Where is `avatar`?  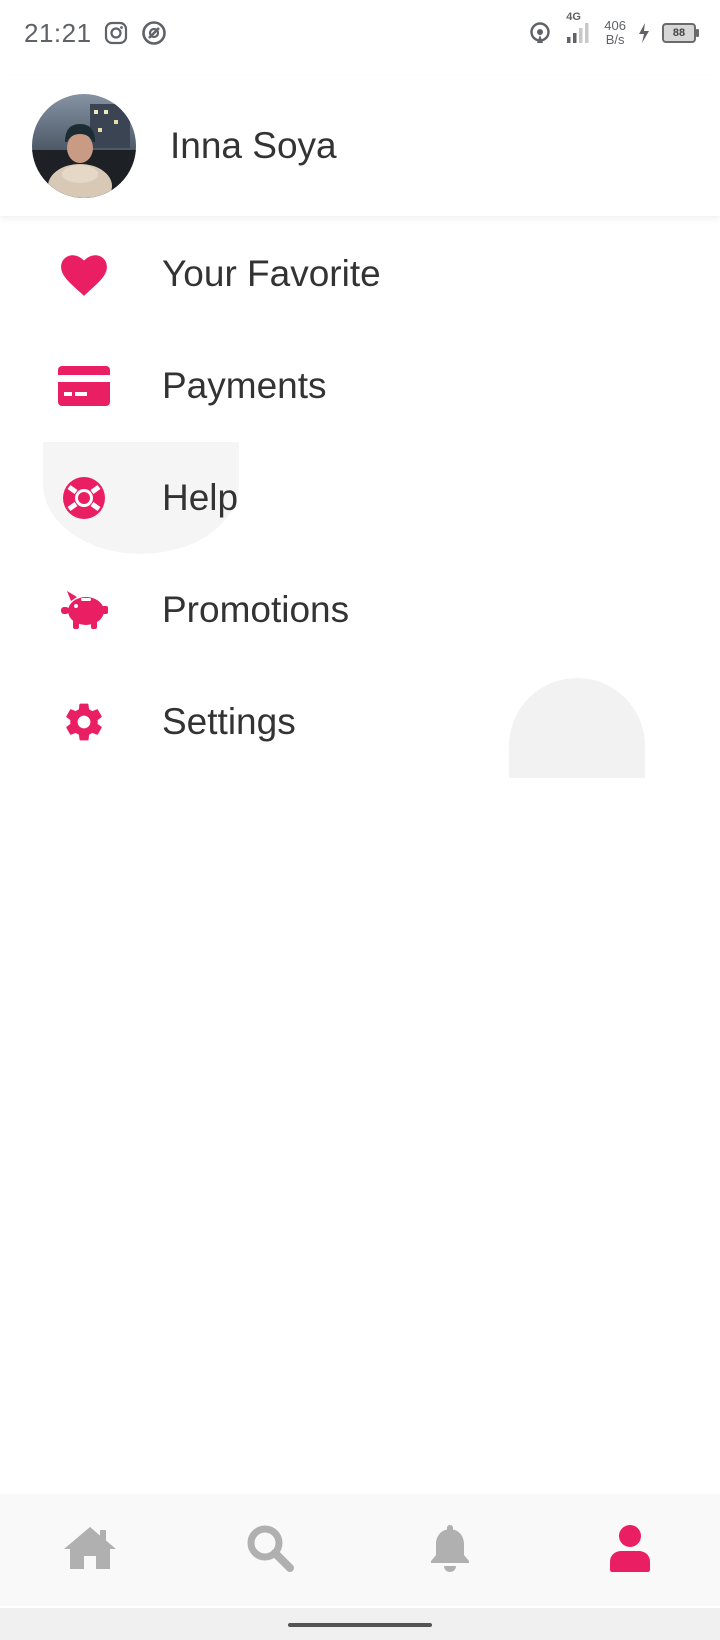
avatar is located at coordinates (84, 146).